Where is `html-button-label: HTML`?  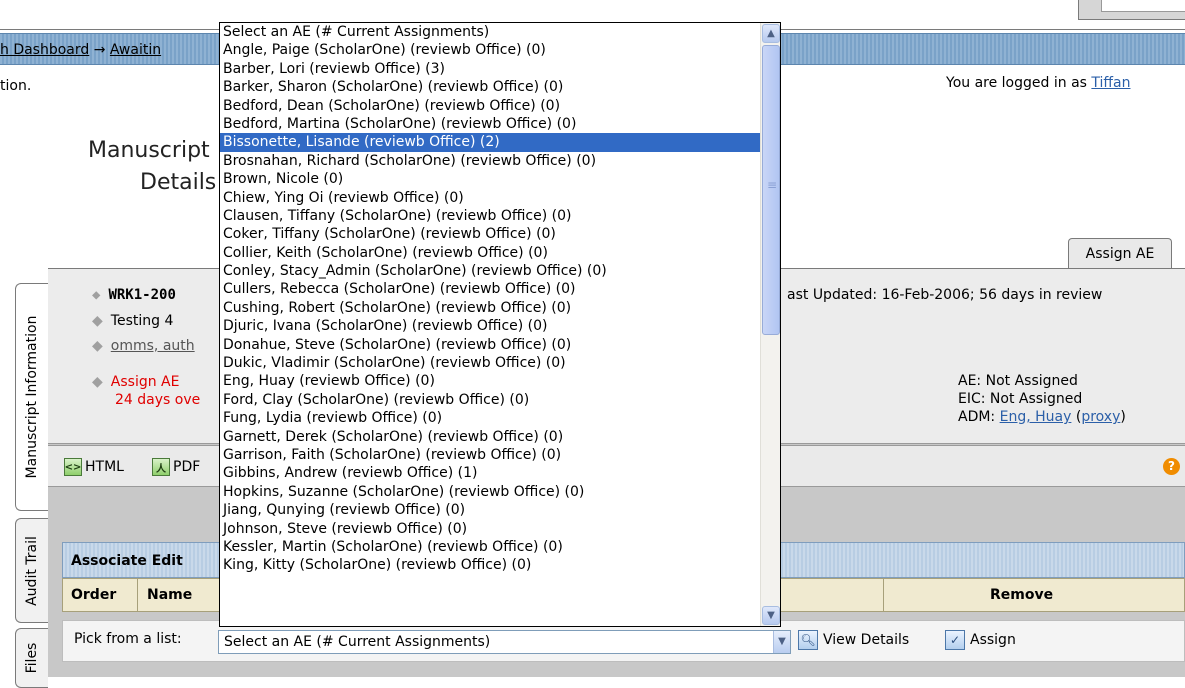 html-button-label: HTML is located at coordinates (104, 467).